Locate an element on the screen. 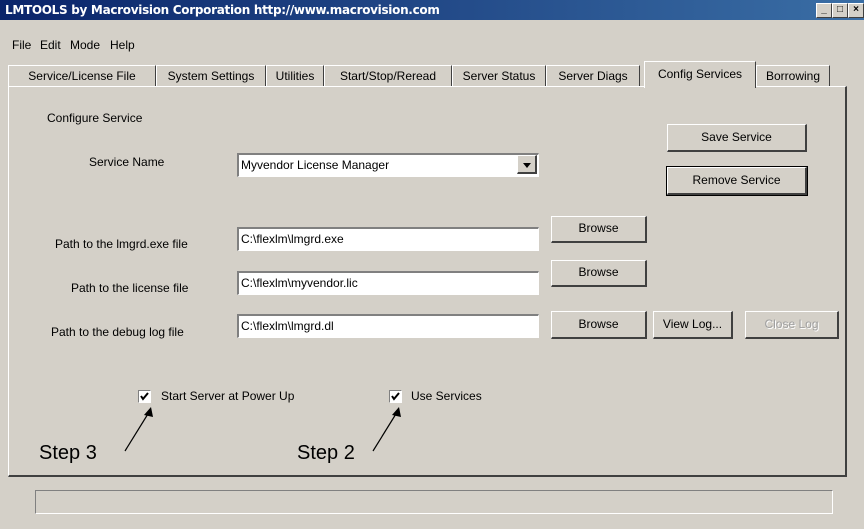 This screenshot has width=864, height=529. use-services-label: Use Services is located at coordinates (446, 396).